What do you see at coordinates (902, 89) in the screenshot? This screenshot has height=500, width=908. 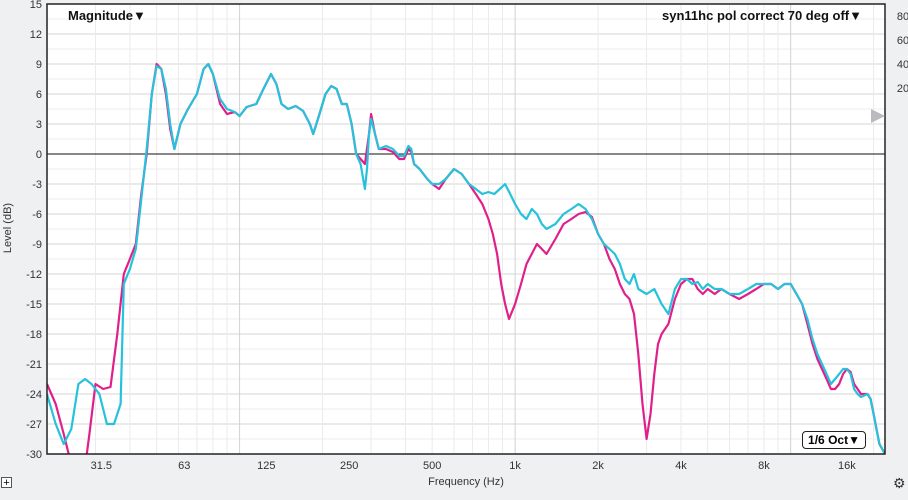 I see `right-tick-label: 20` at bounding box center [902, 89].